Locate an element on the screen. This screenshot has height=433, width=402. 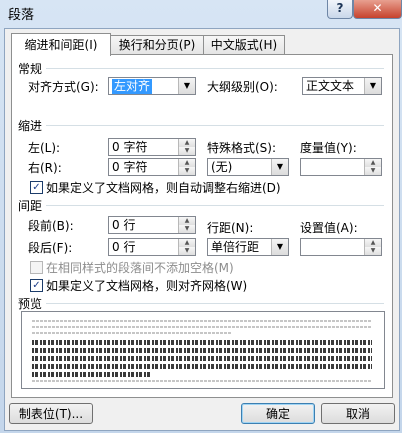
special-indent-value: (无) is located at coordinates (222, 167).